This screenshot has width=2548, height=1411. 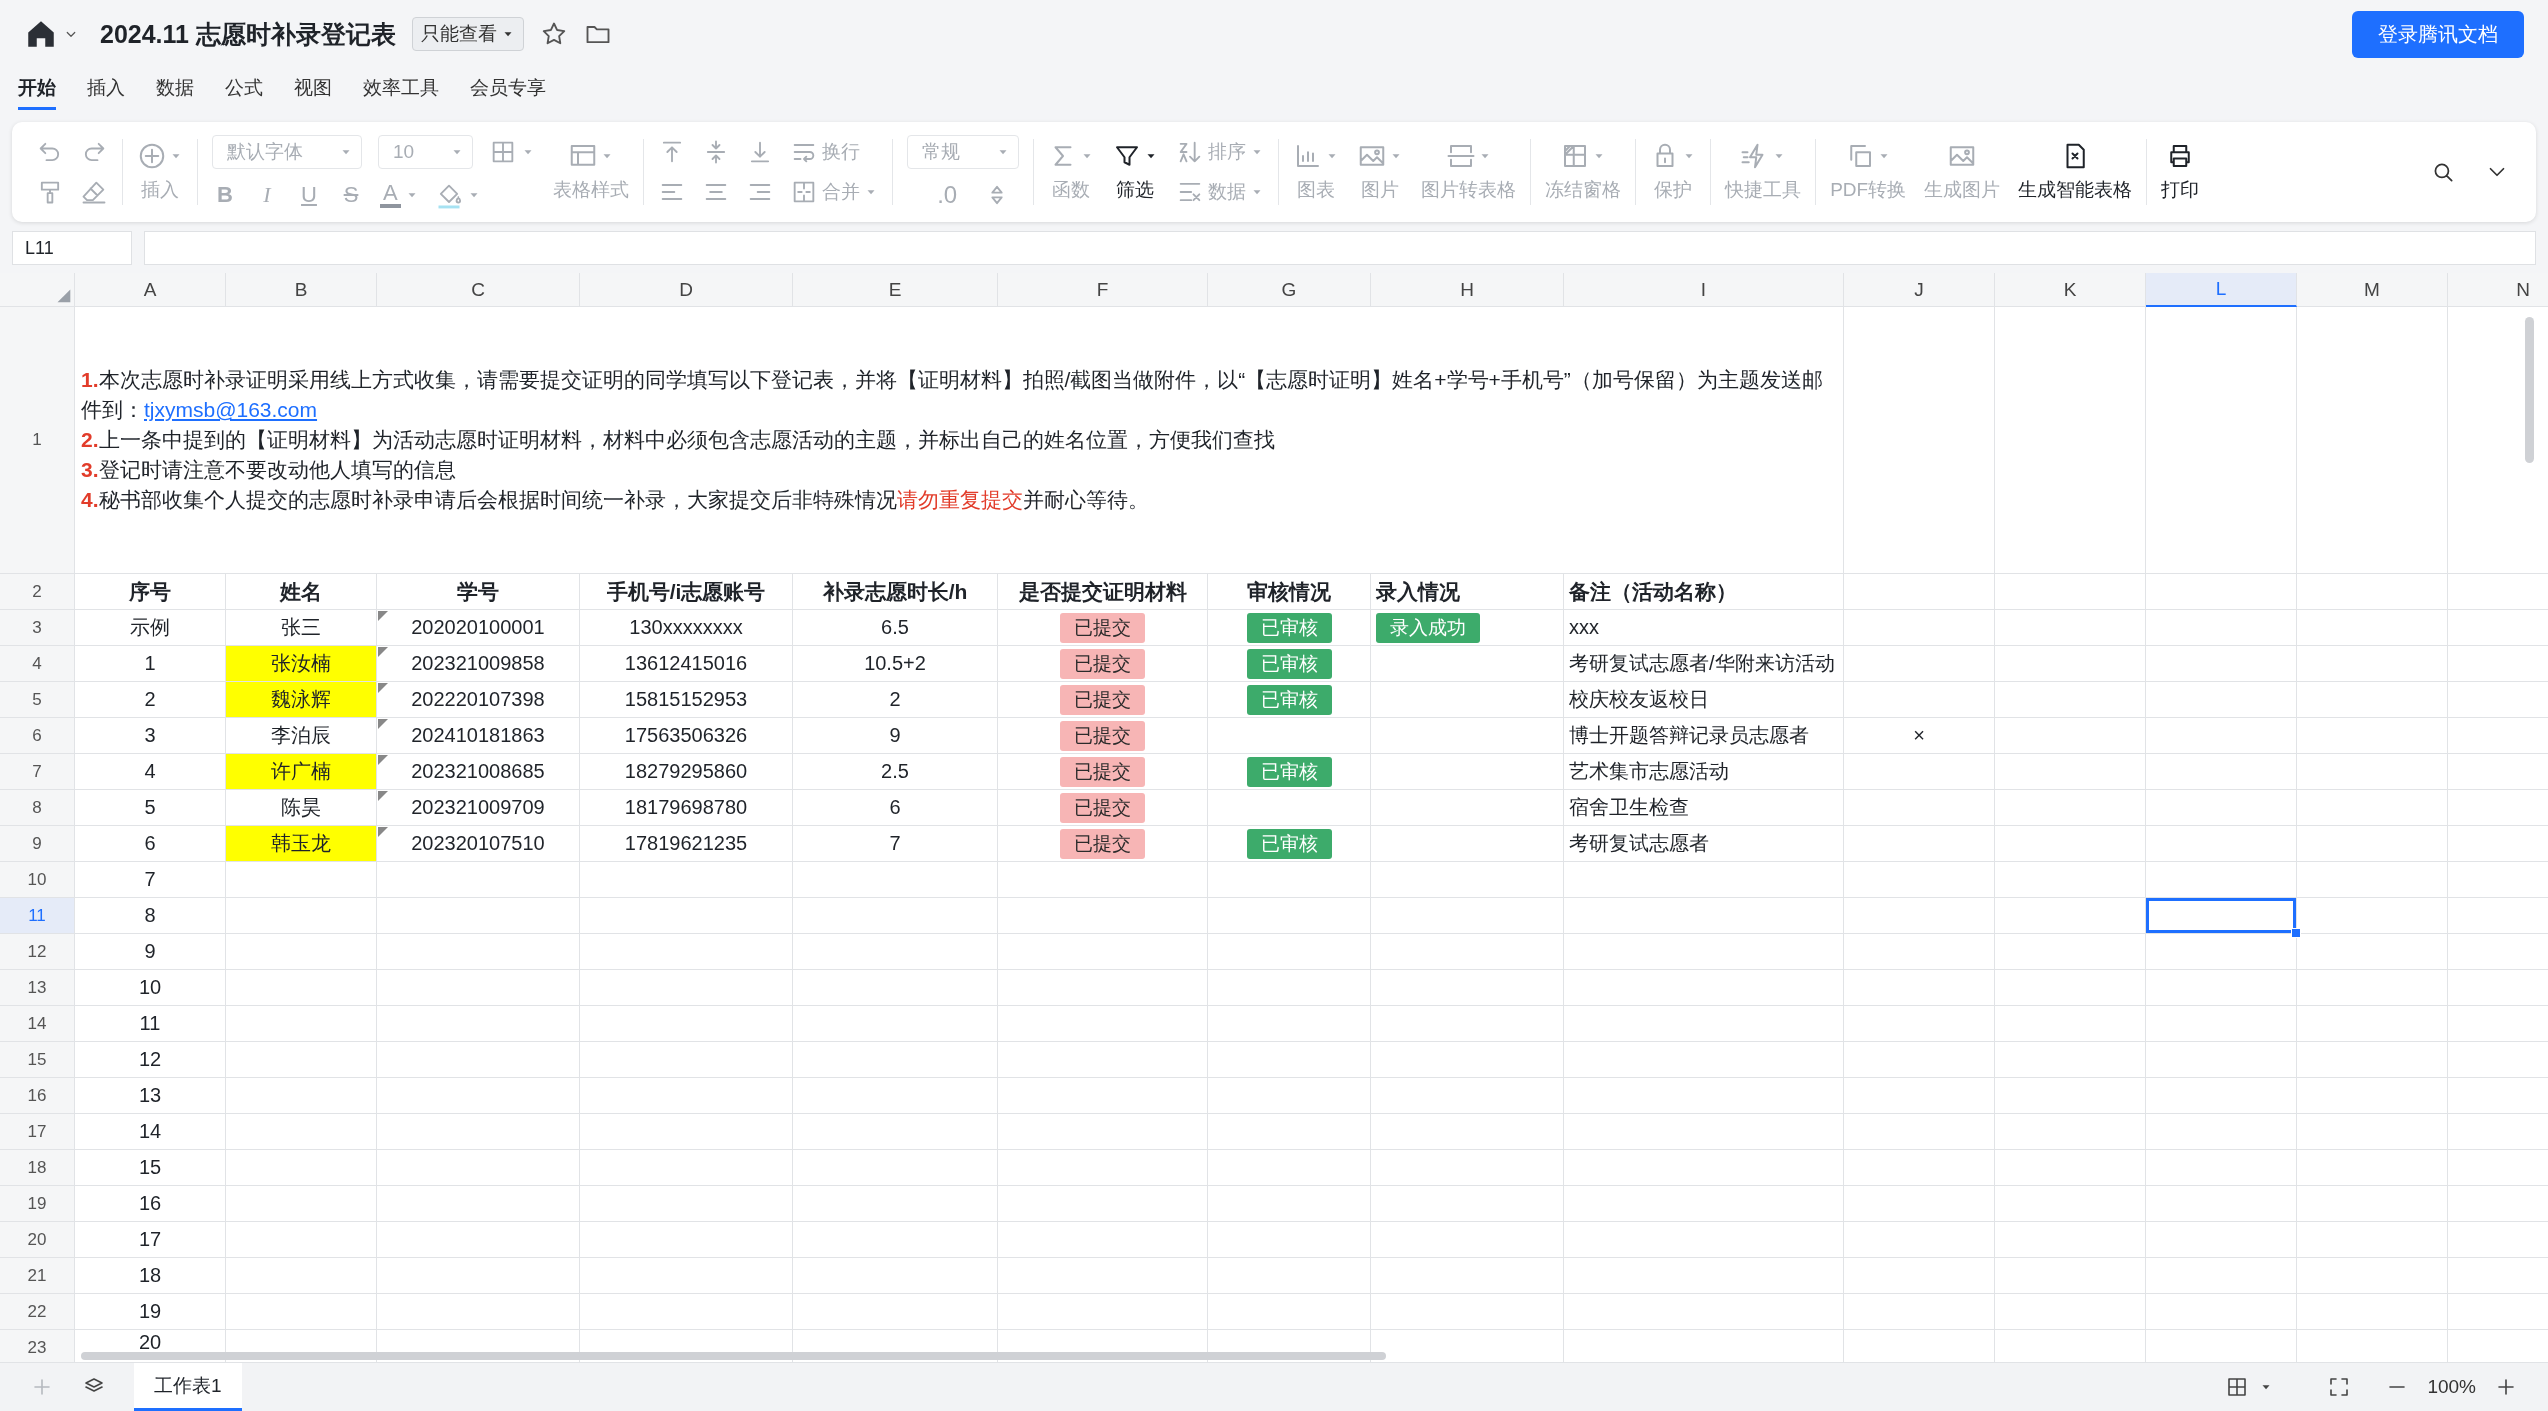 What do you see at coordinates (231, 409) in the screenshot?
I see `email-link: tjxymsb@163.com` at bounding box center [231, 409].